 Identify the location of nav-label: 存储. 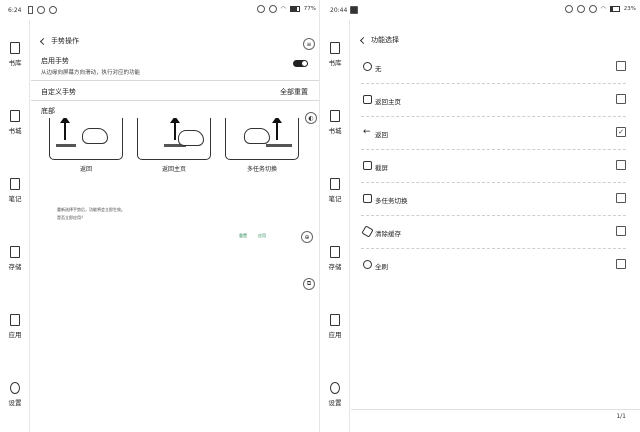
(335, 267).